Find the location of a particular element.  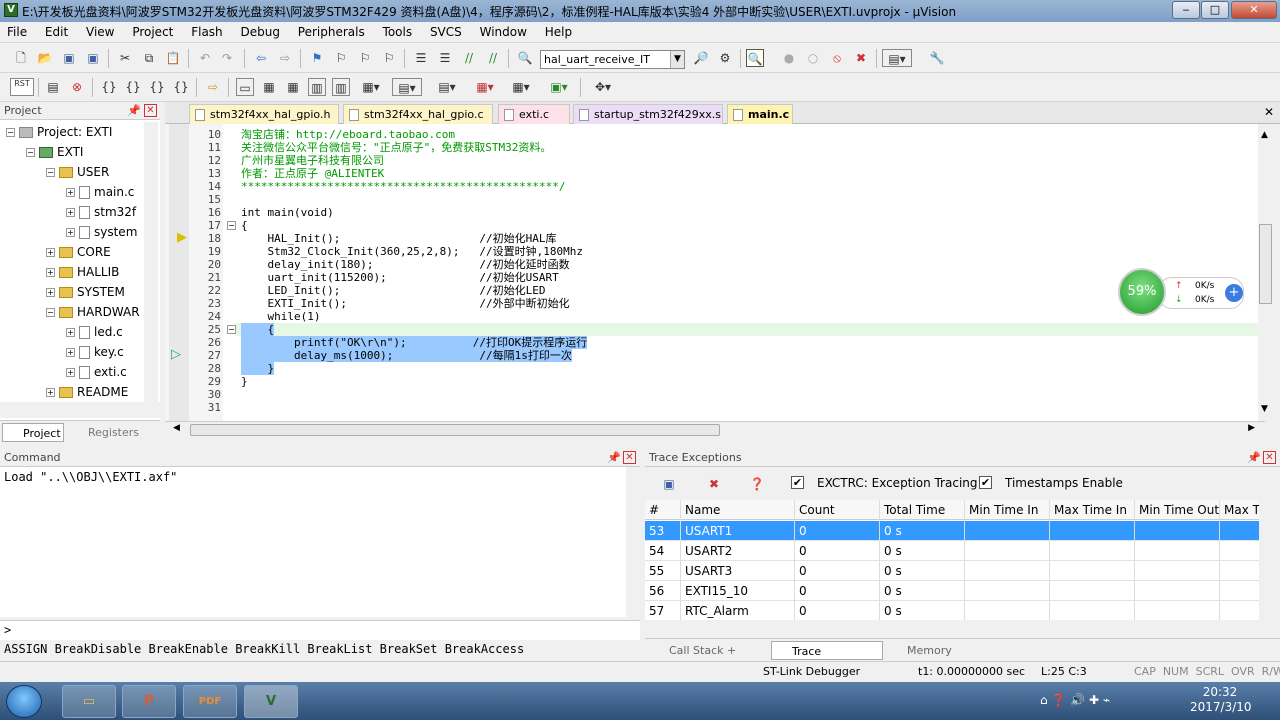

vscroll-thumb is located at coordinates (1265, 264).